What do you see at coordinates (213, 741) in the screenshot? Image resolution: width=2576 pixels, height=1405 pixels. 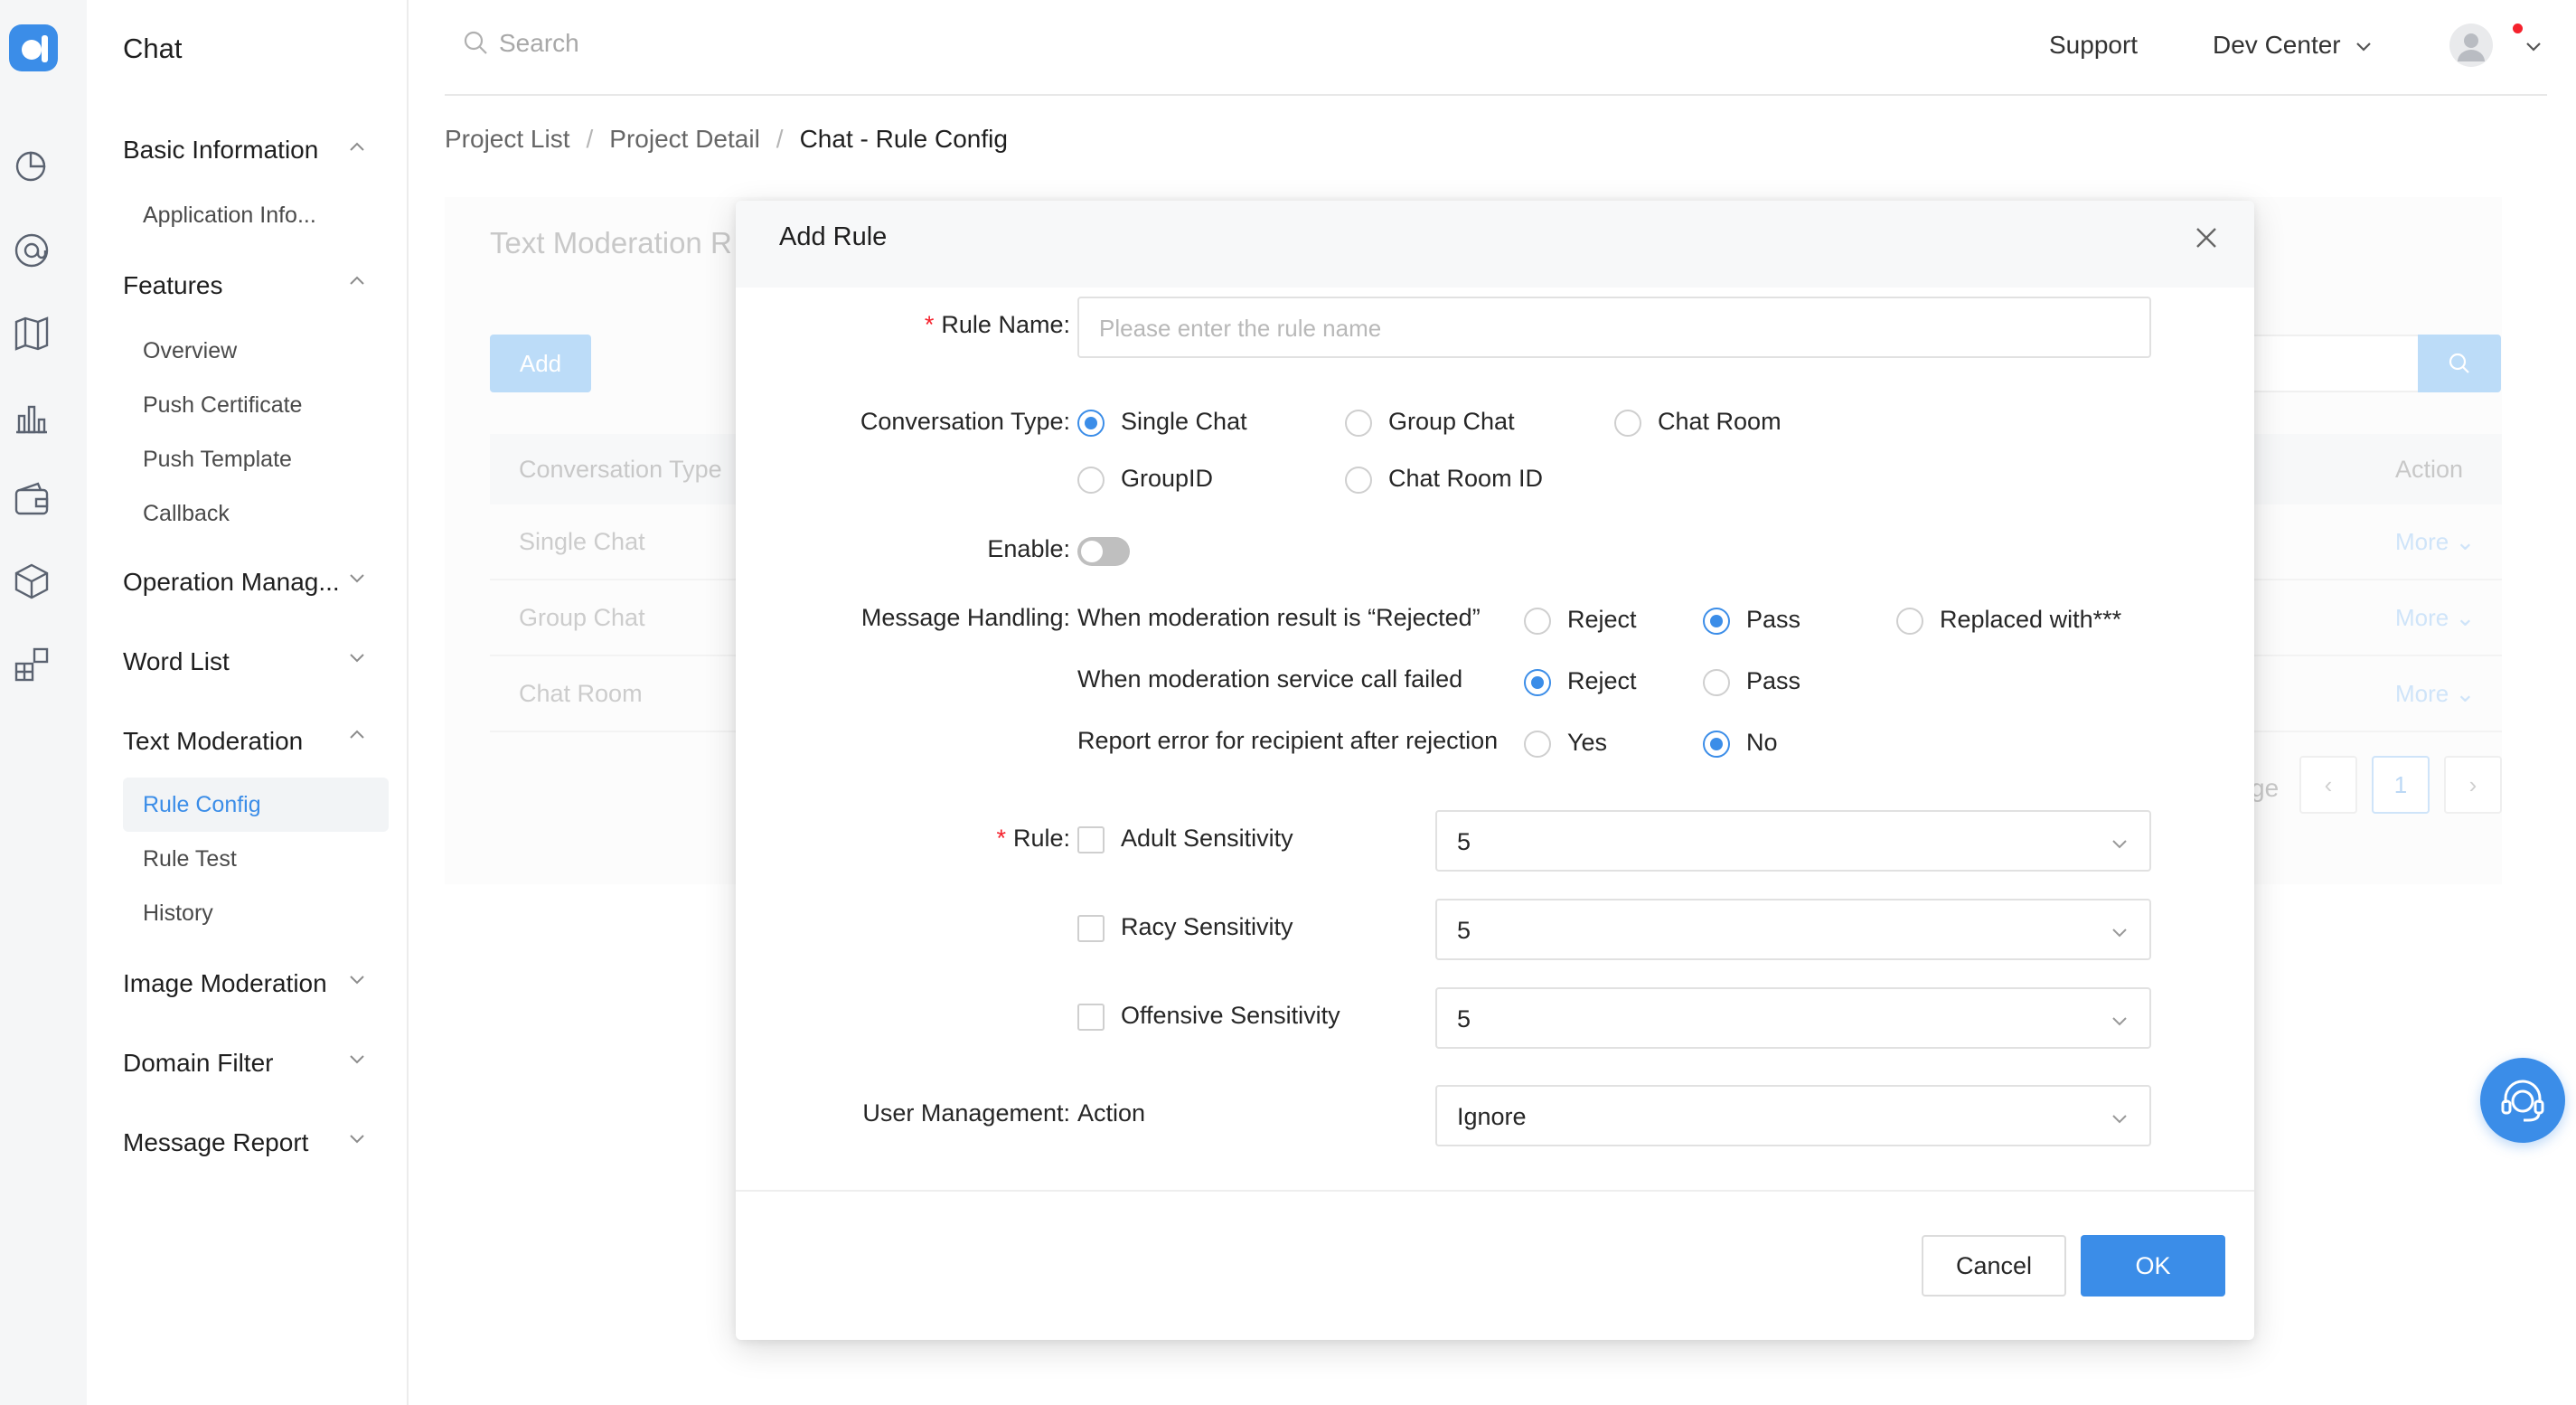 I see `sidebar-group-text-moderation: Text Moderation` at bounding box center [213, 741].